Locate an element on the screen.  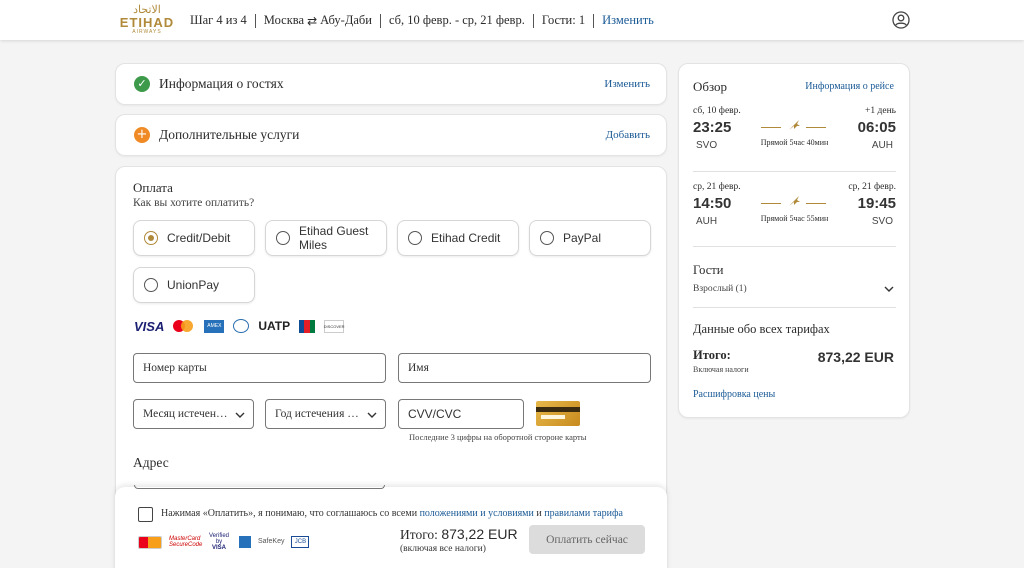
card-number-input: Номер карты is located at coordinates (259, 368).